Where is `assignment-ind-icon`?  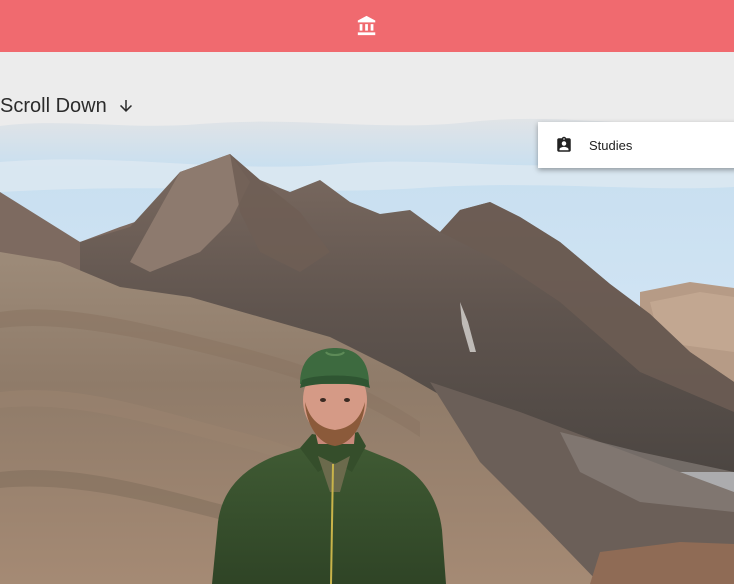 assignment-ind-icon is located at coordinates (564, 144).